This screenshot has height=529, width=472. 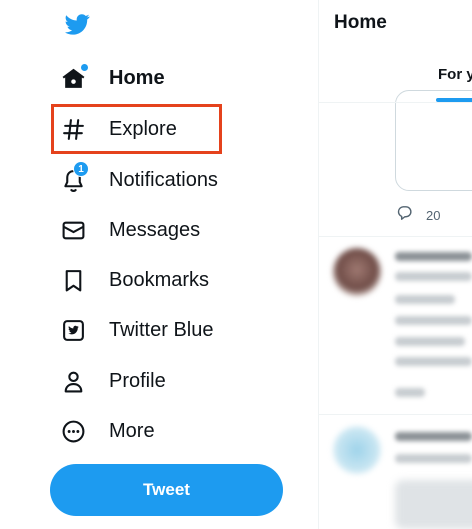 I want to click on reply-icon, so click(x=404, y=215).